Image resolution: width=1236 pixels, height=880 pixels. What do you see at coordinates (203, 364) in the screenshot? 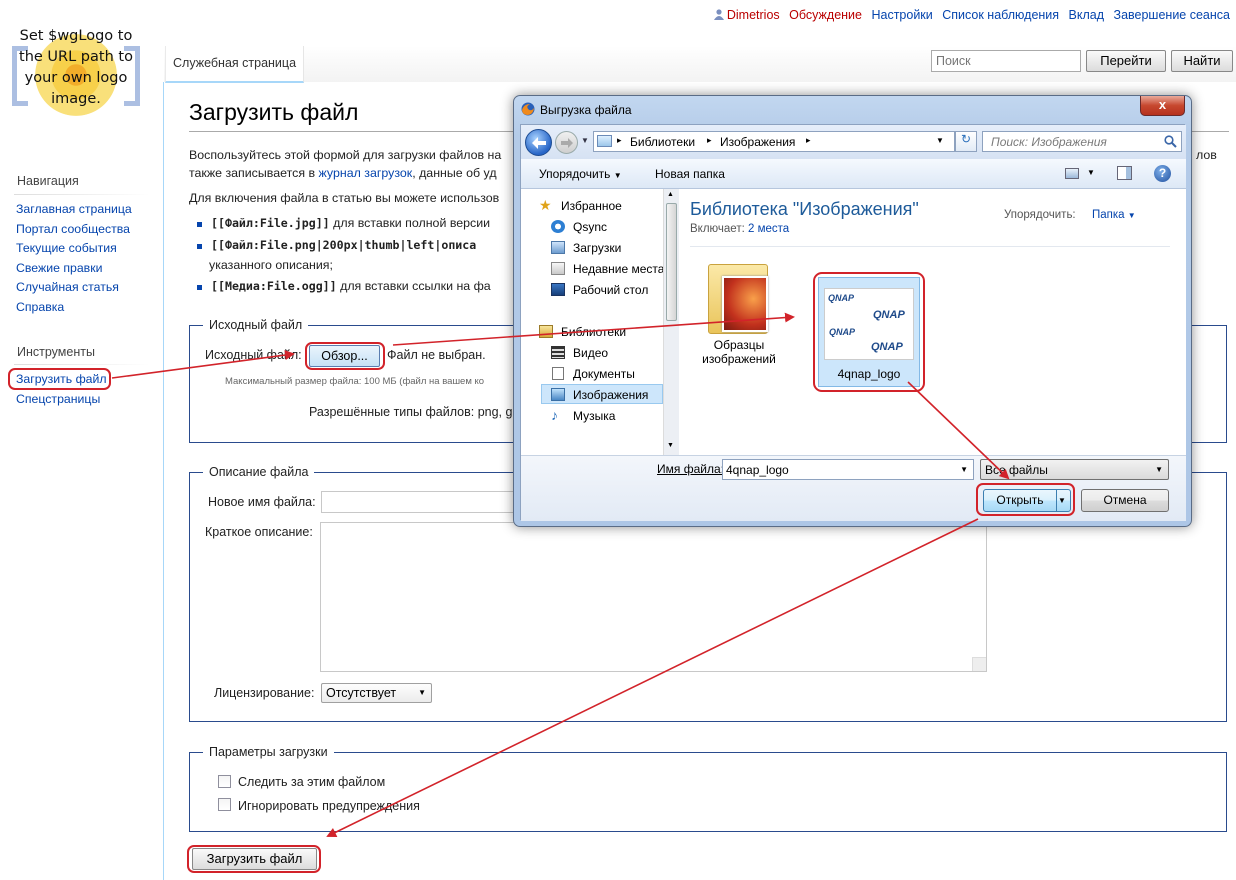
I see `arrow-upload-to-browse` at bounding box center [203, 364].